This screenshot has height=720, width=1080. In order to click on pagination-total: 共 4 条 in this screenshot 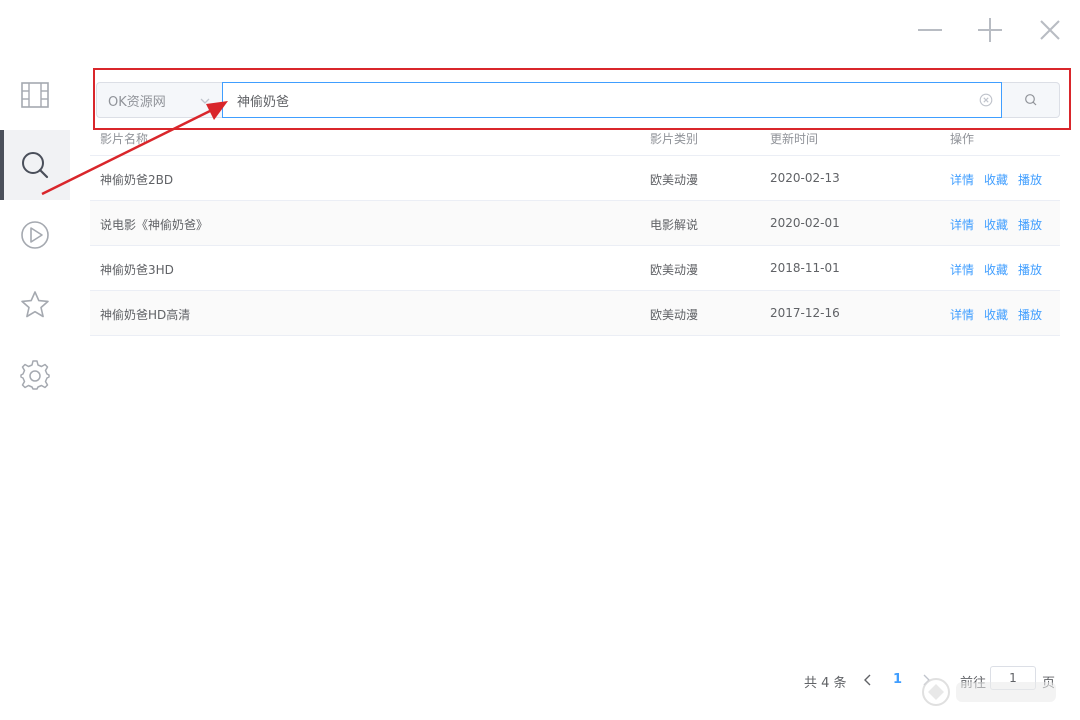, I will do `click(825, 683)`.